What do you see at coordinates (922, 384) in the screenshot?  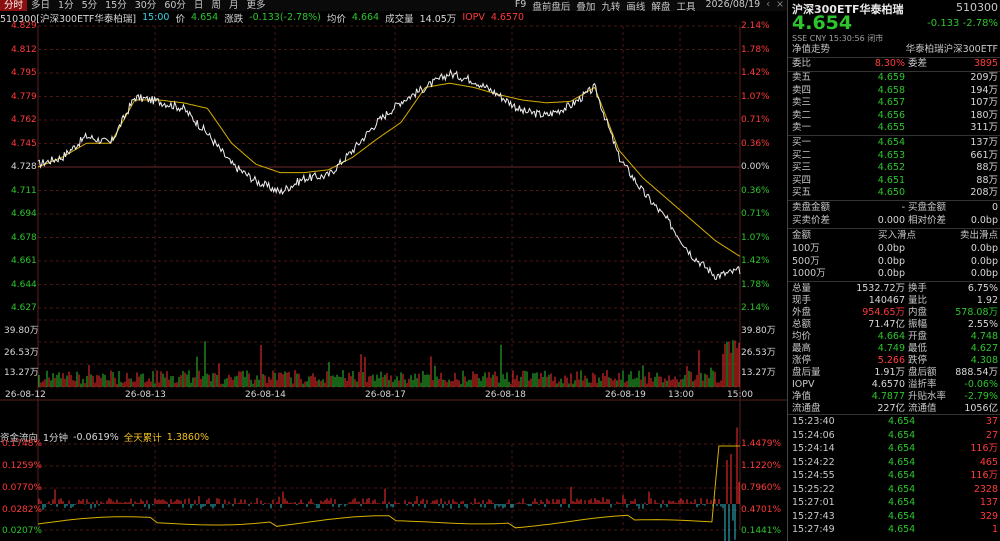 I see `stat-label: 溢折率` at bounding box center [922, 384].